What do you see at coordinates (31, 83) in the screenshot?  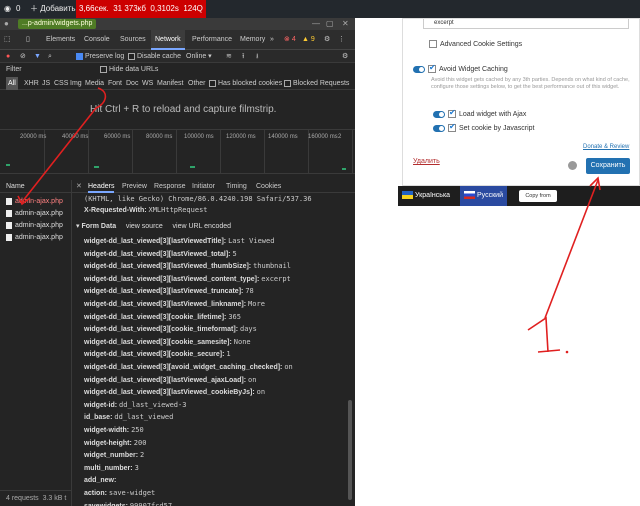 I see `type-xhr: XHR` at bounding box center [31, 83].